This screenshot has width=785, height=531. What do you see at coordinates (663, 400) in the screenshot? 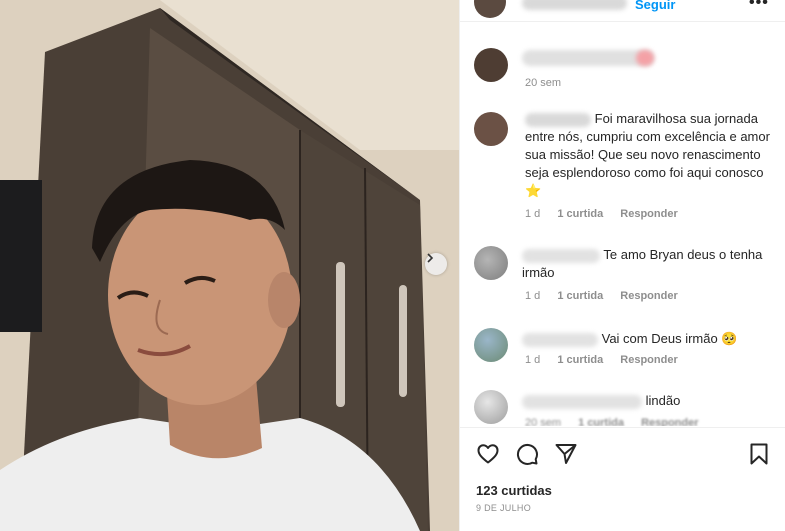
I see `comment-text: lindão` at bounding box center [663, 400].